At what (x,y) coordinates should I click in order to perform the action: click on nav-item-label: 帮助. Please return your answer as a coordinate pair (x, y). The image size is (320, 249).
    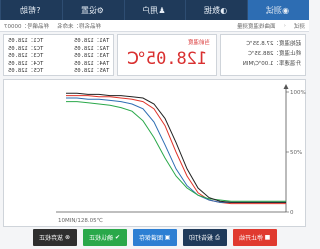
    Looking at the image, I should click on (28, 10).